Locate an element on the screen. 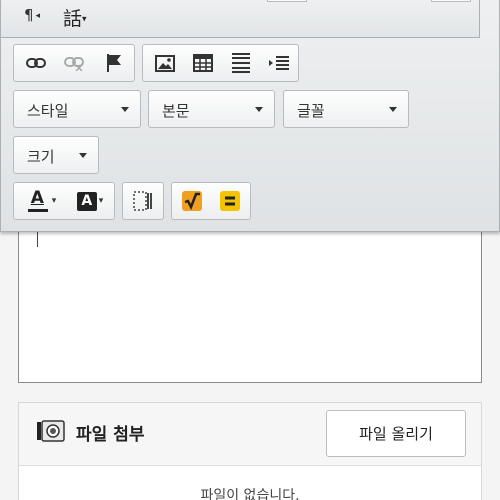 Image resolution: width=500 pixels, height=500 pixels. equals-icon is located at coordinates (230, 201).